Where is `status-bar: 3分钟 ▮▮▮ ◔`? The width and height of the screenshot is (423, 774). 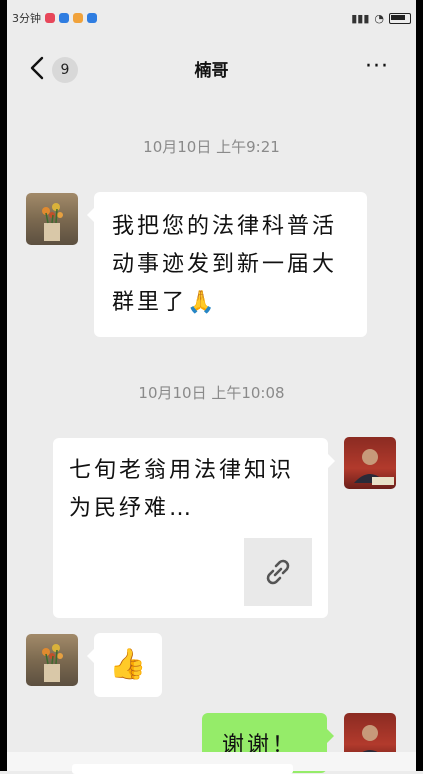 status-bar: 3分钟 ▮▮▮ ◔ is located at coordinates (211, 18).